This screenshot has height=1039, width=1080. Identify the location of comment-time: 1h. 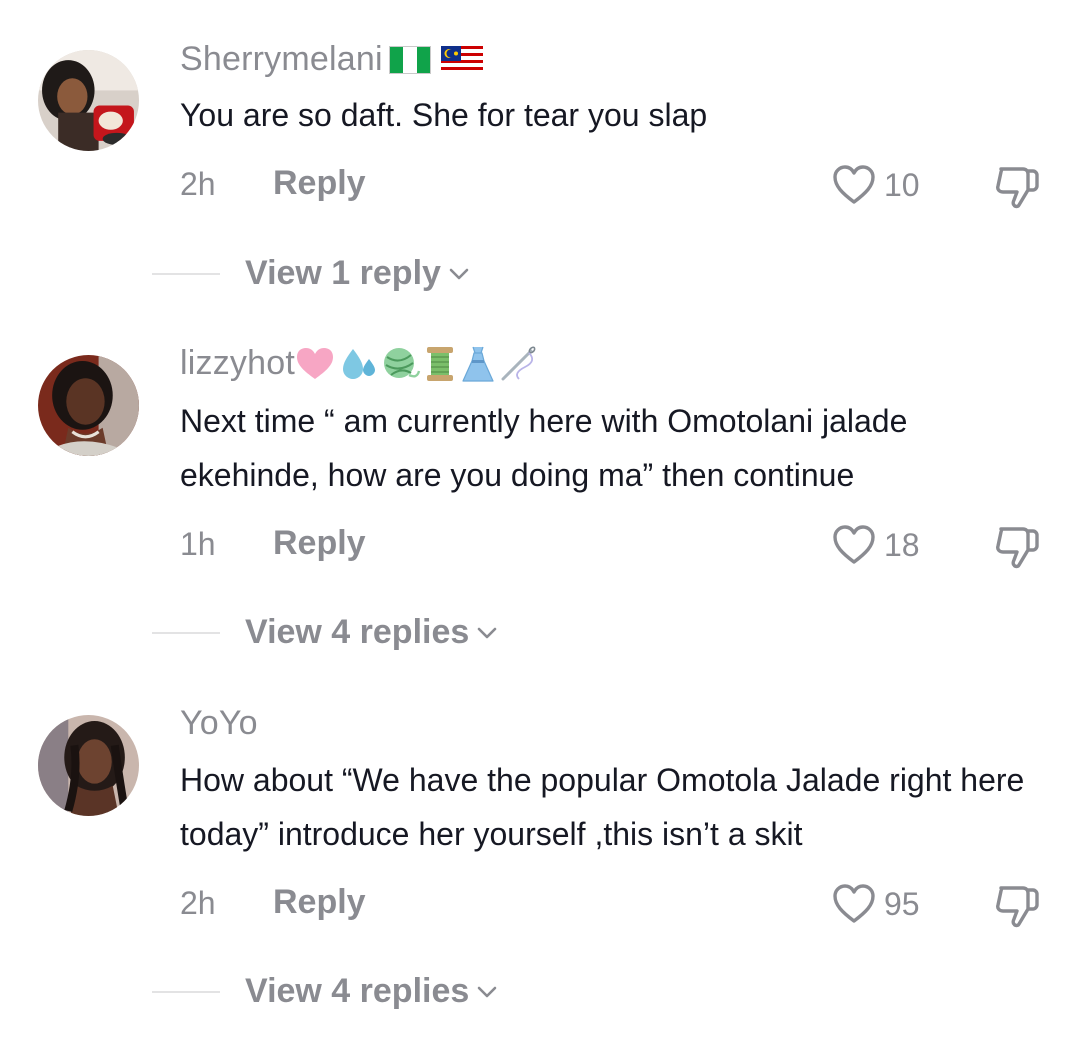
(198, 544).